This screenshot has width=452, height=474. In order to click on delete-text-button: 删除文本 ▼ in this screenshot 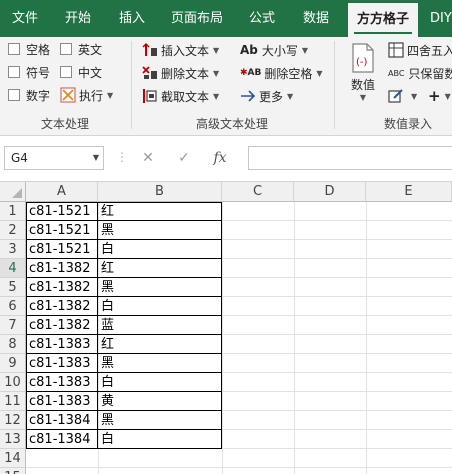, I will do `click(180, 73)`.